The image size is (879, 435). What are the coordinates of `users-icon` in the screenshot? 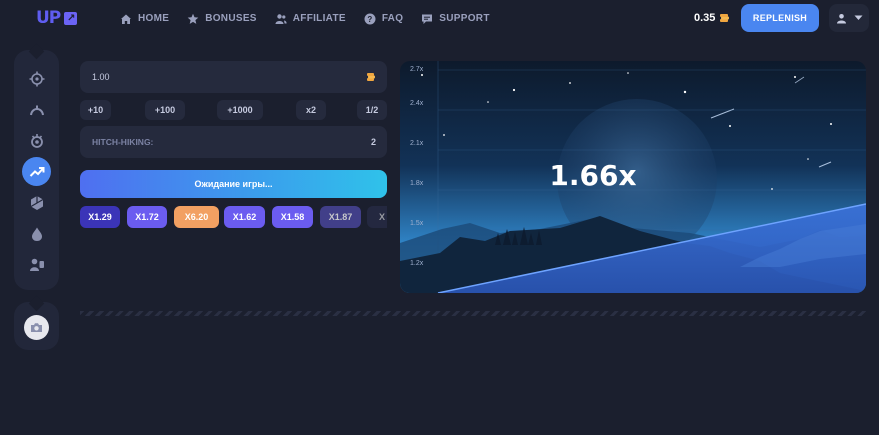 It's located at (281, 18).